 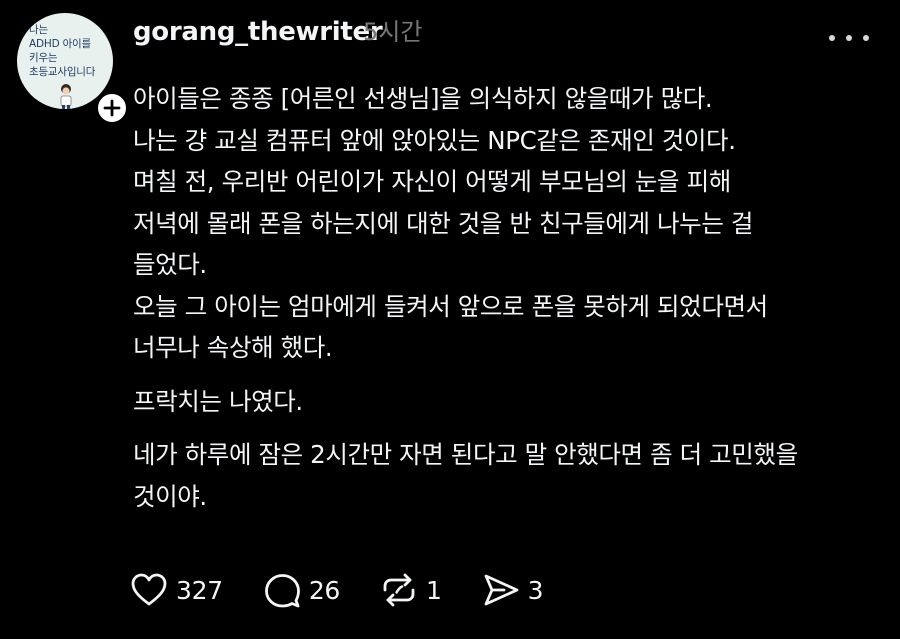 What do you see at coordinates (62, 51) in the screenshot?
I see `avatar-text: 나는 ADHD 아이를 키우는 초등교사입니다` at bounding box center [62, 51].